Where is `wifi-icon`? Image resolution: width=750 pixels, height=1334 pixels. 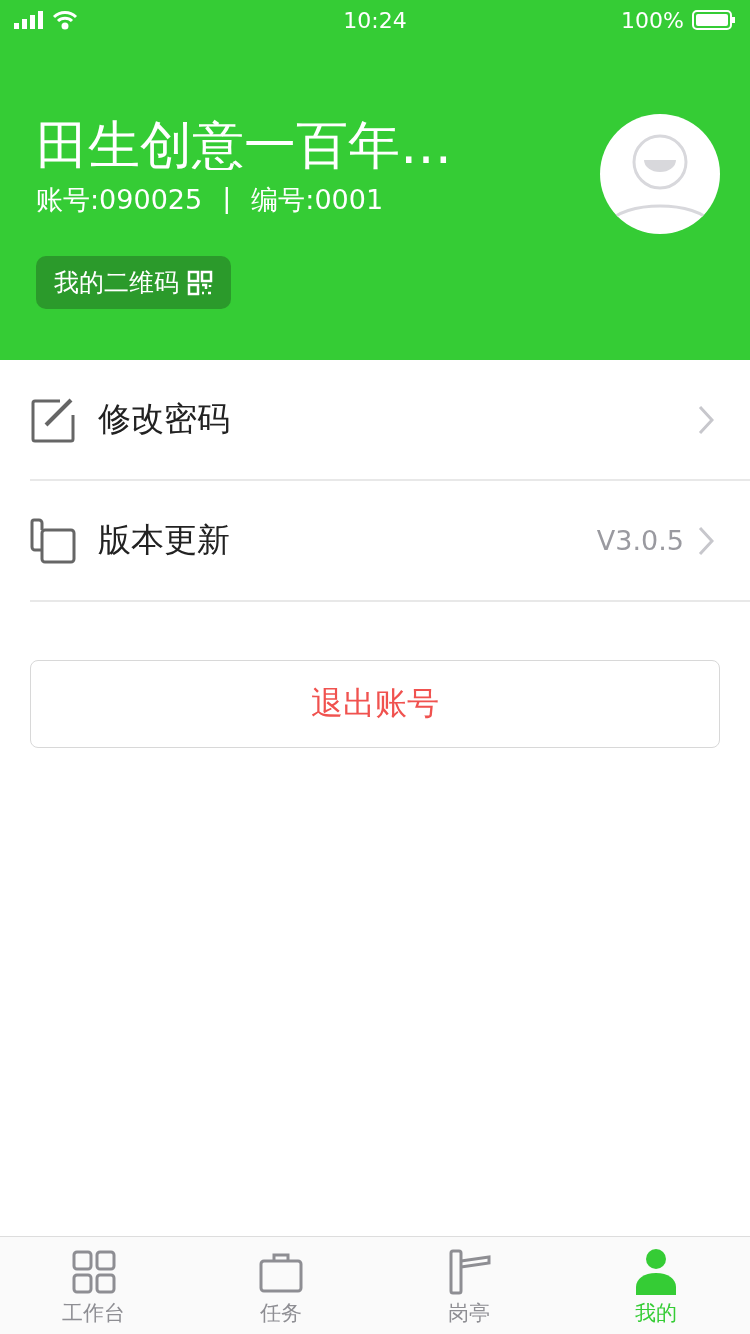
wifi-icon is located at coordinates (65, 20).